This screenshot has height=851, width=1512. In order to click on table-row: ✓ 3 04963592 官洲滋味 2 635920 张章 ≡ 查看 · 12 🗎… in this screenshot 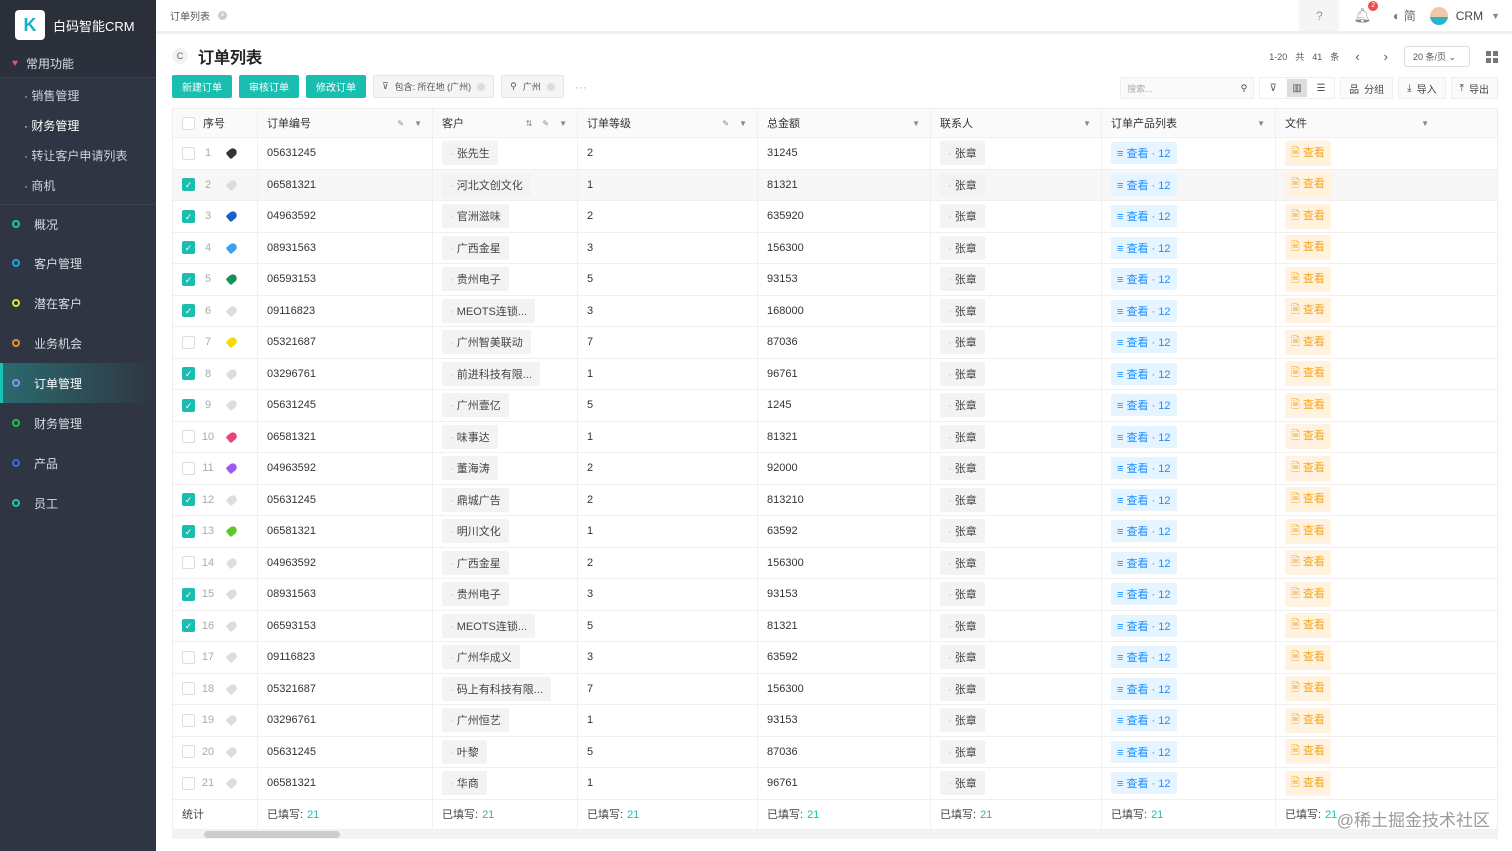, I will do `click(835, 217)`.